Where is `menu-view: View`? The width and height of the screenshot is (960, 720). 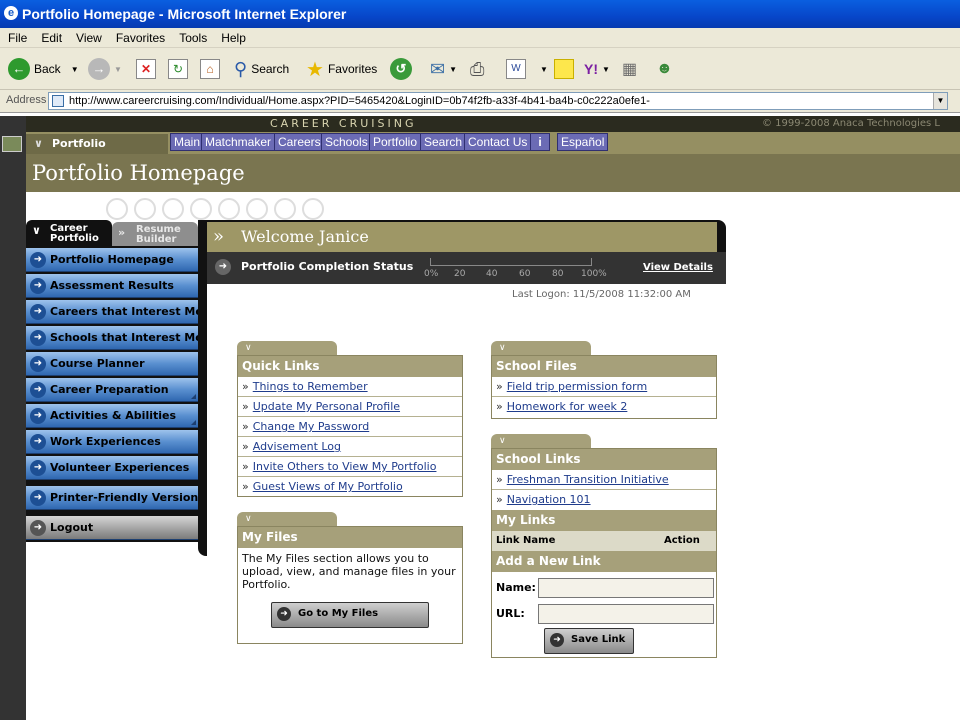 menu-view: View is located at coordinates (88, 38).